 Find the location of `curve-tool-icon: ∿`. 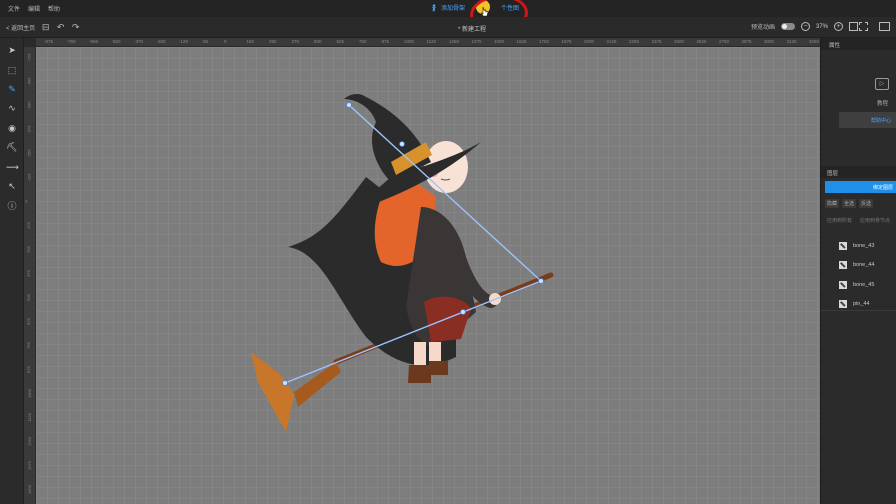

curve-tool-icon: ∿ is located at coordinates (12, 108).